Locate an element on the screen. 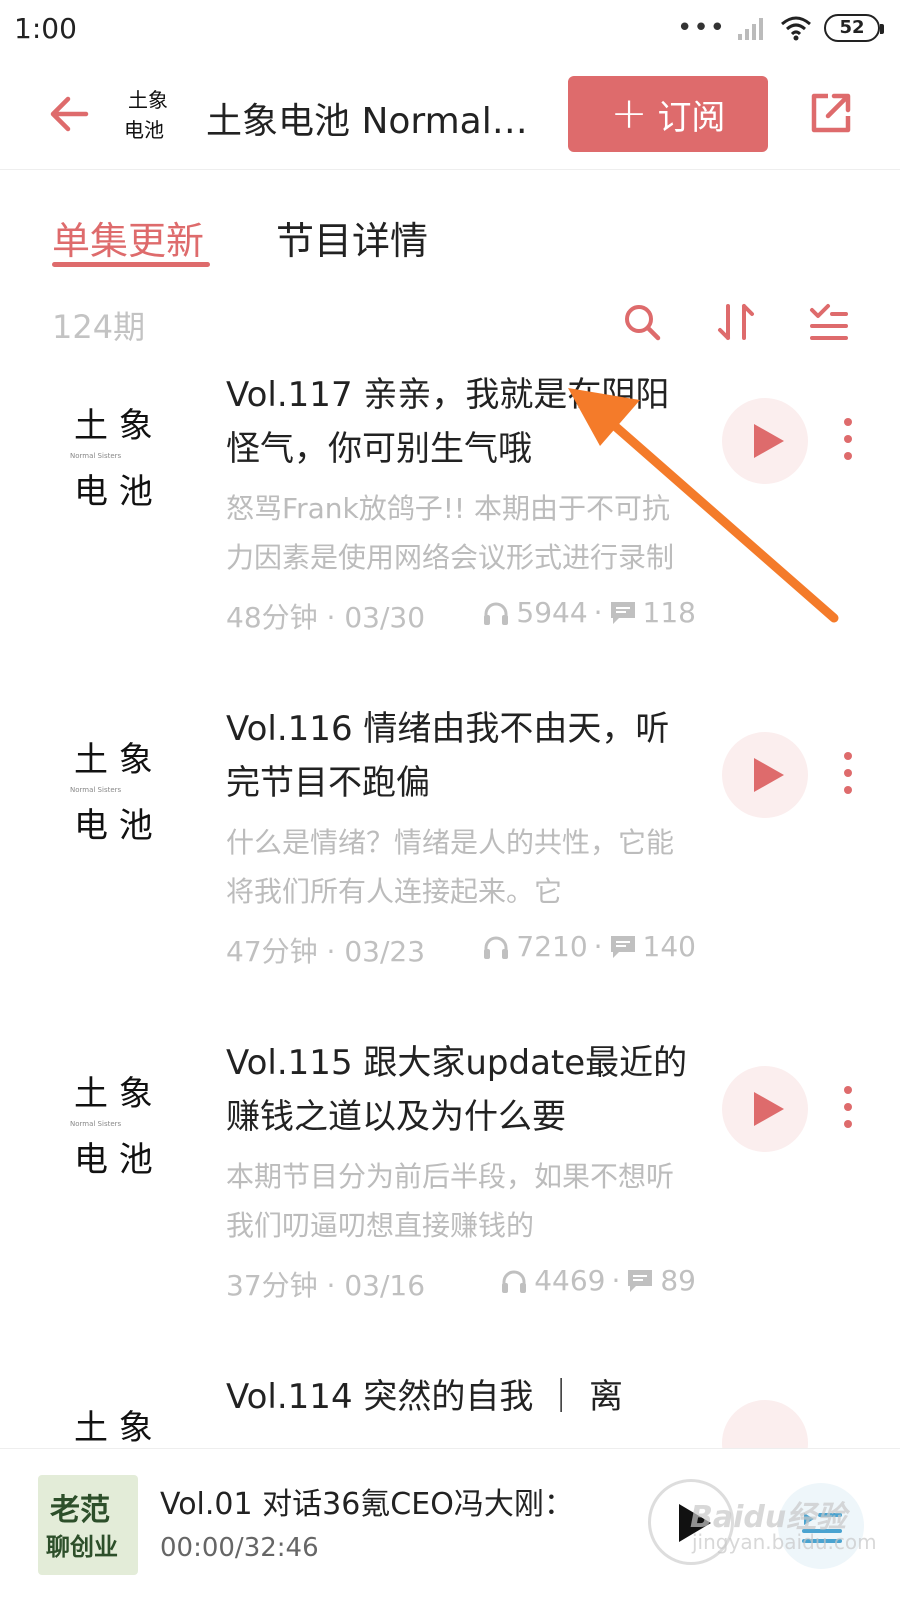 The width and height of the screenshot is (900, 1600). page-title: 土象电池 Normal Sisters is located at coordinates (371, 121).